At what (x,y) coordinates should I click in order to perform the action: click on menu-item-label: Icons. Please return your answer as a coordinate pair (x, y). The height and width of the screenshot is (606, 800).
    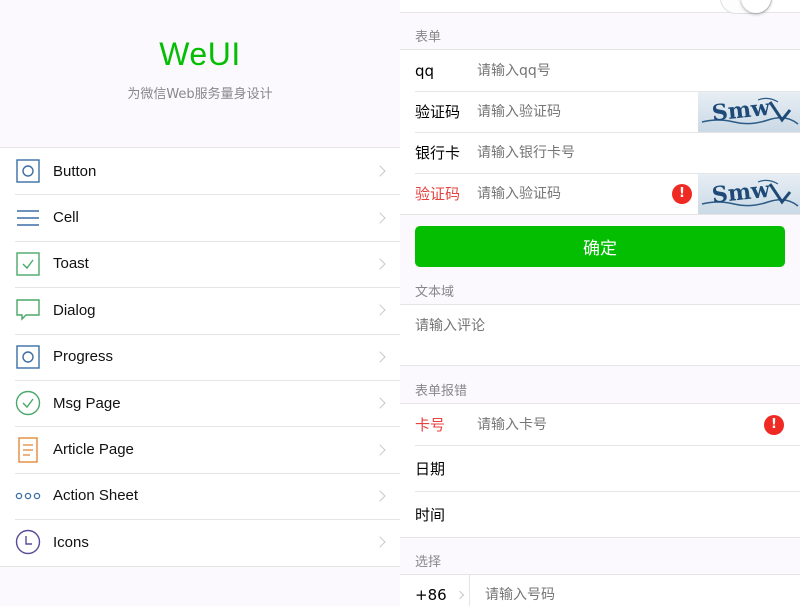
    Looking at the image, I should click on (71, 542).